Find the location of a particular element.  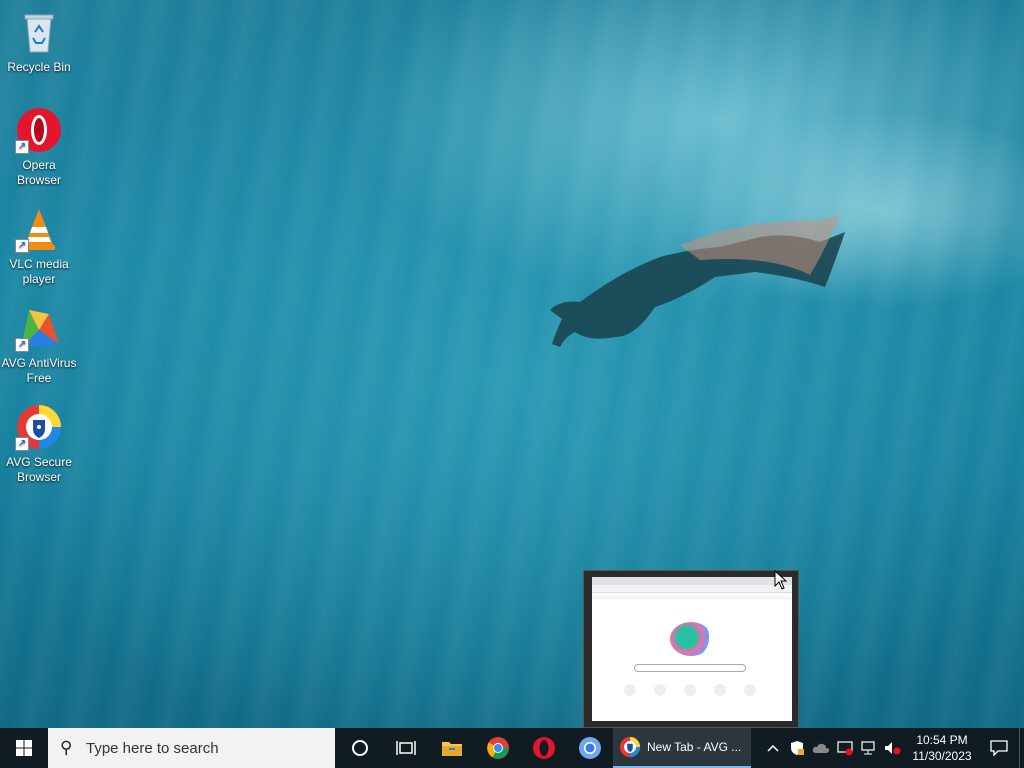

recycle-bin-icon is located at coordinates (39, 32).